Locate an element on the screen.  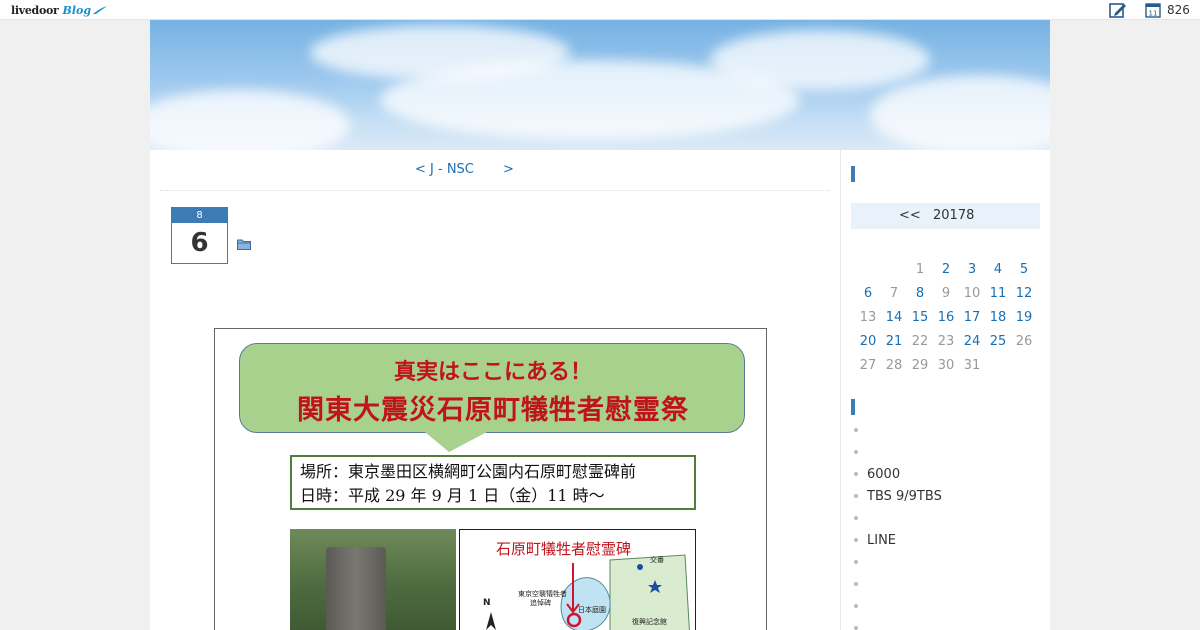
calendar-day: 27 is located at coordinates (868, 365).